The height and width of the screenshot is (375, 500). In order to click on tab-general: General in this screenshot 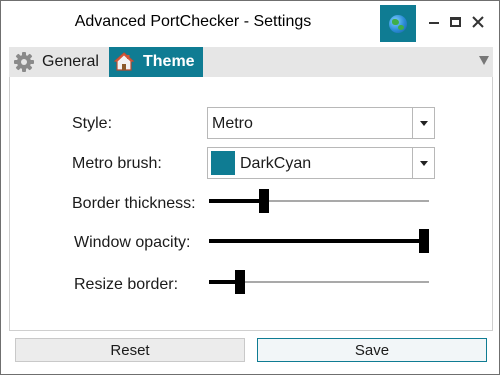, I will do `click(59, 62)`.